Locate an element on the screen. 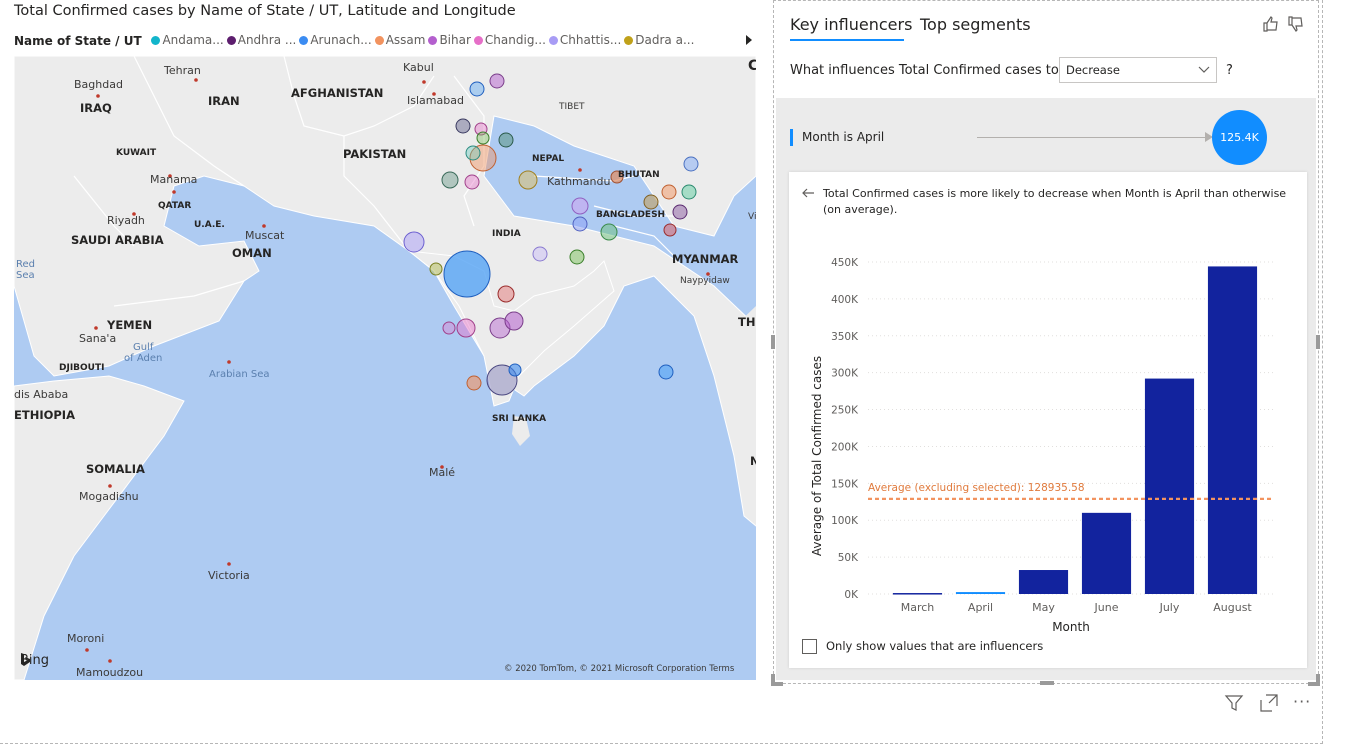 The image size is (1347, 750). y-tick-label: 100K is located at coordinates (845, 521).